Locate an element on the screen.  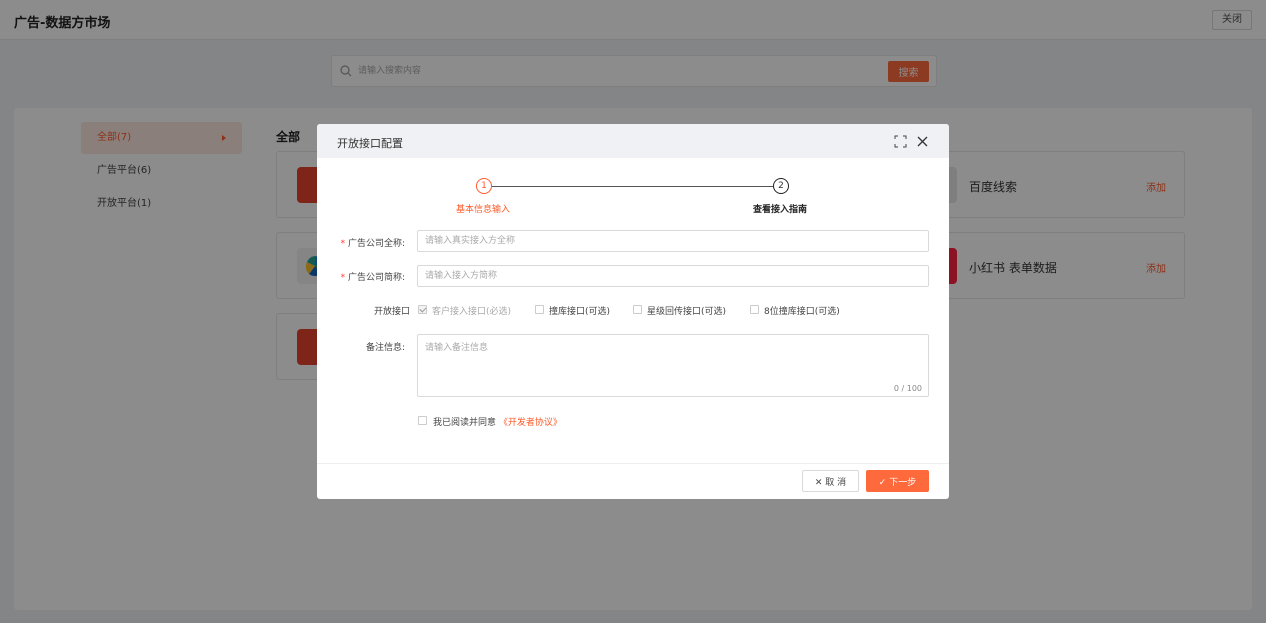
next-step-button: ✓ 下一步 is located at coordinates (897, 481).